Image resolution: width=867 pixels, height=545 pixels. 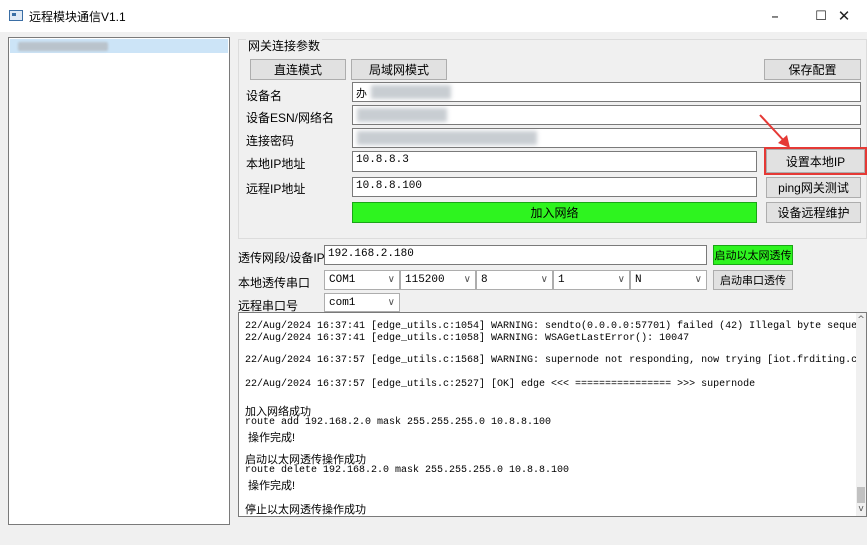 I want to click on redacted-esn-text, so click(x=402, y=115).